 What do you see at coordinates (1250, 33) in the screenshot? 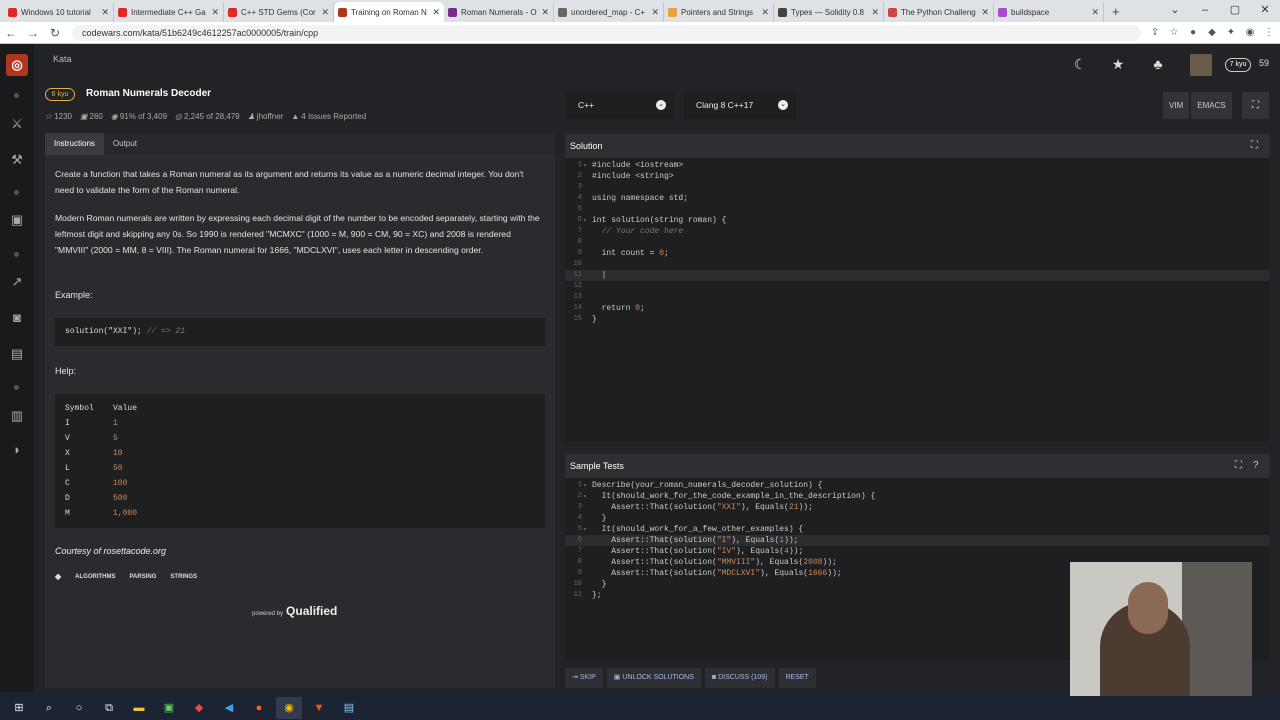
I see `profile-icon: ◉` at bounding box center [1250, 33].